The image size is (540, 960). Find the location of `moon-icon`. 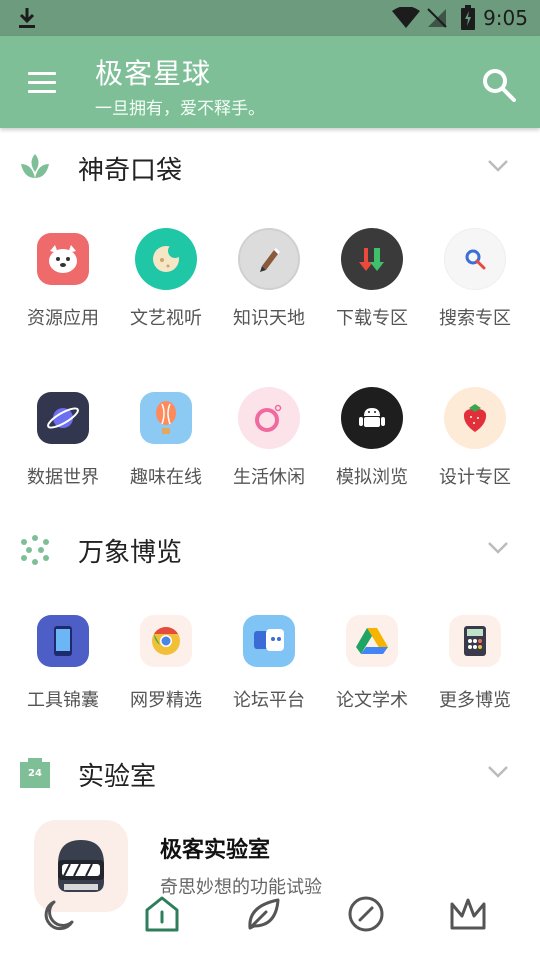

moon-icon is located at coordinates (60, 914).